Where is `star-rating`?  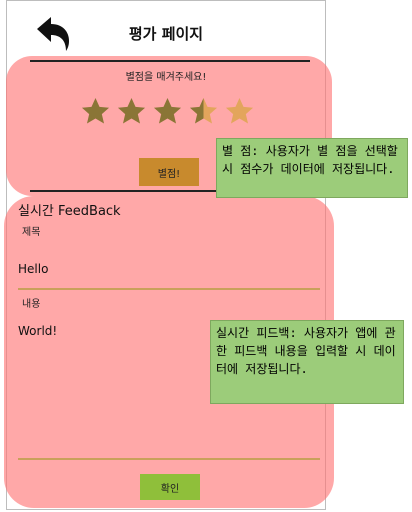 star-rating is located at coordinates (170, 114).